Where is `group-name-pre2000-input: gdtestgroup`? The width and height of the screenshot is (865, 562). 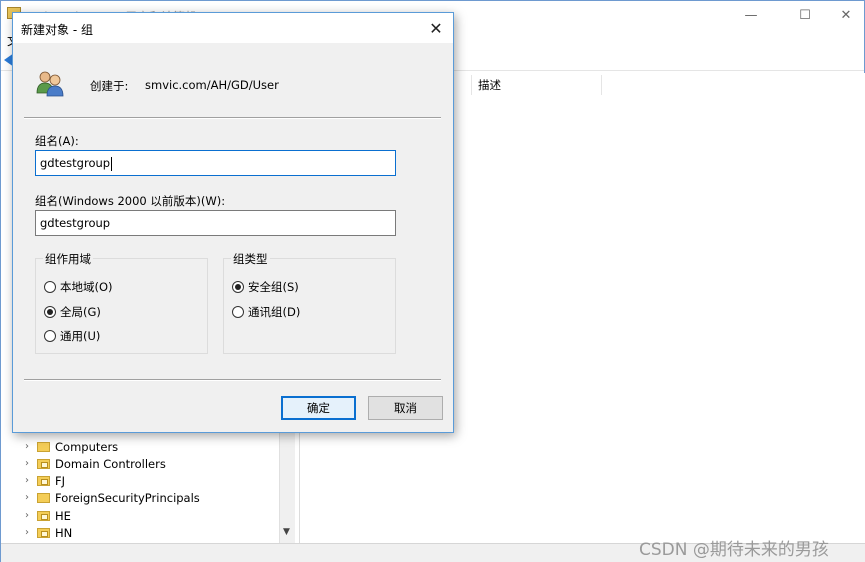
group-name-pre2000-input: gdtestgroup is located at coordinates (215, 223).